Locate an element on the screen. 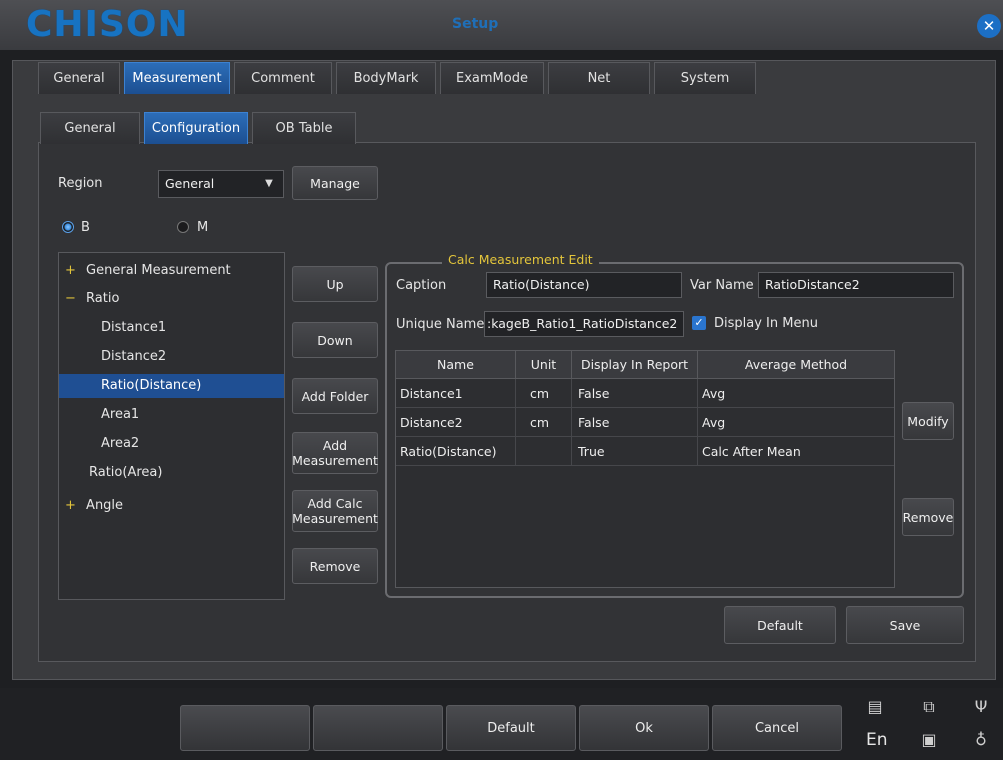 The width and height of the screenshot is (1003, 760). down-button: Down is located at coordinates (335, 340).